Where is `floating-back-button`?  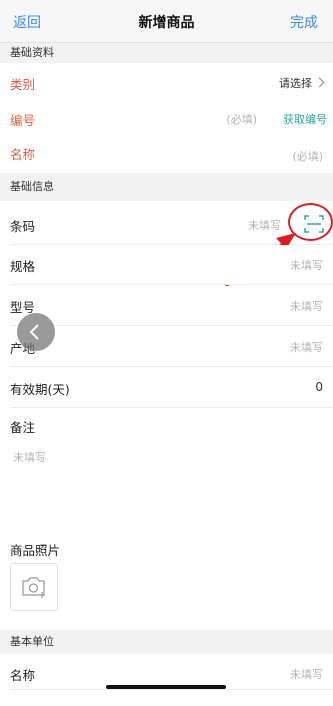
floating-back-button is located at coordinates (36, 332).